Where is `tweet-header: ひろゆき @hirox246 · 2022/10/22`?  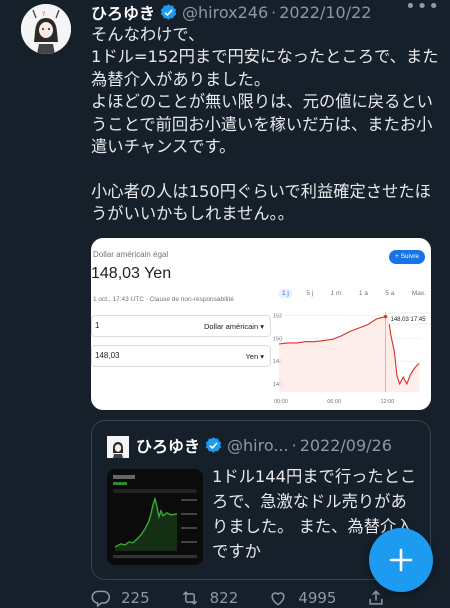 tweet-header: ひろゆき @hirox246 · 2022/10/22 is located at coordinates (265, 12).